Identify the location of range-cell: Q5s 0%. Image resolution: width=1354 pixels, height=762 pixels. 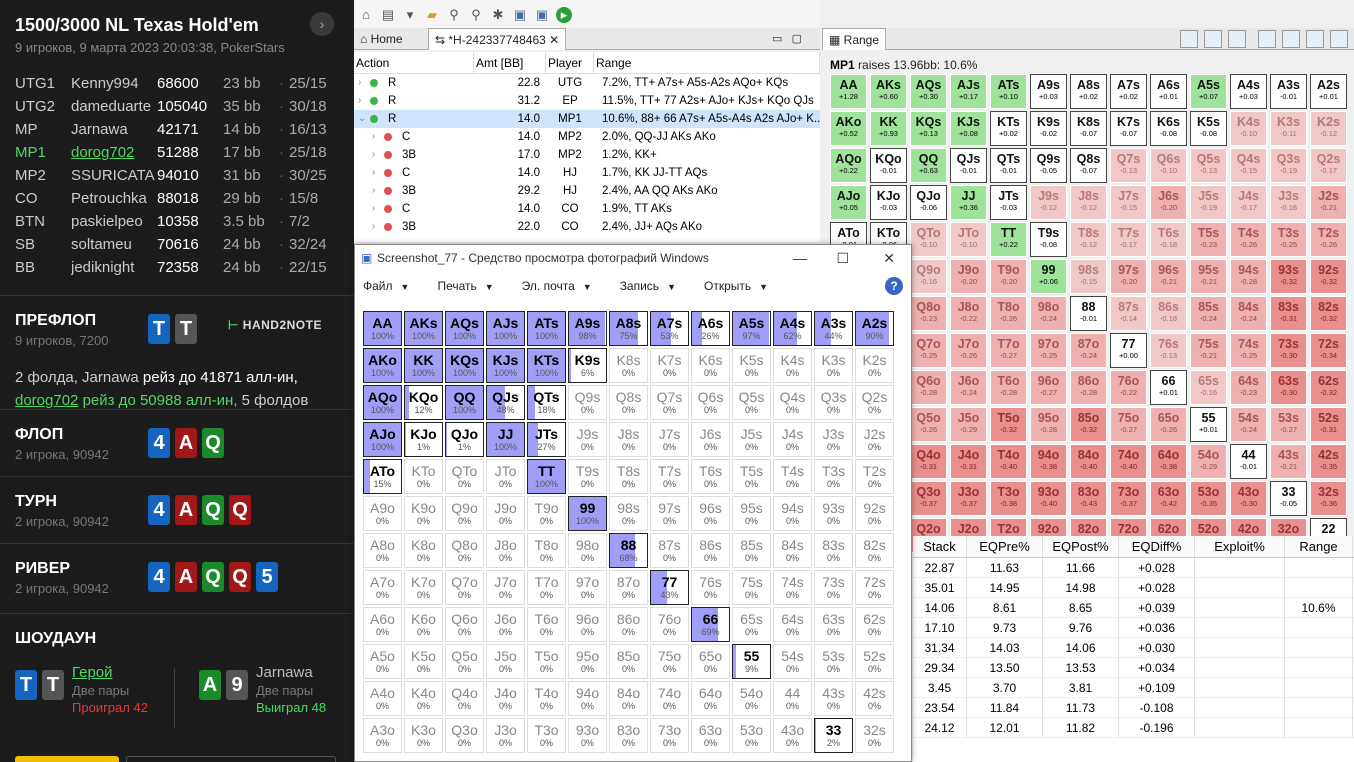
(751, 402).